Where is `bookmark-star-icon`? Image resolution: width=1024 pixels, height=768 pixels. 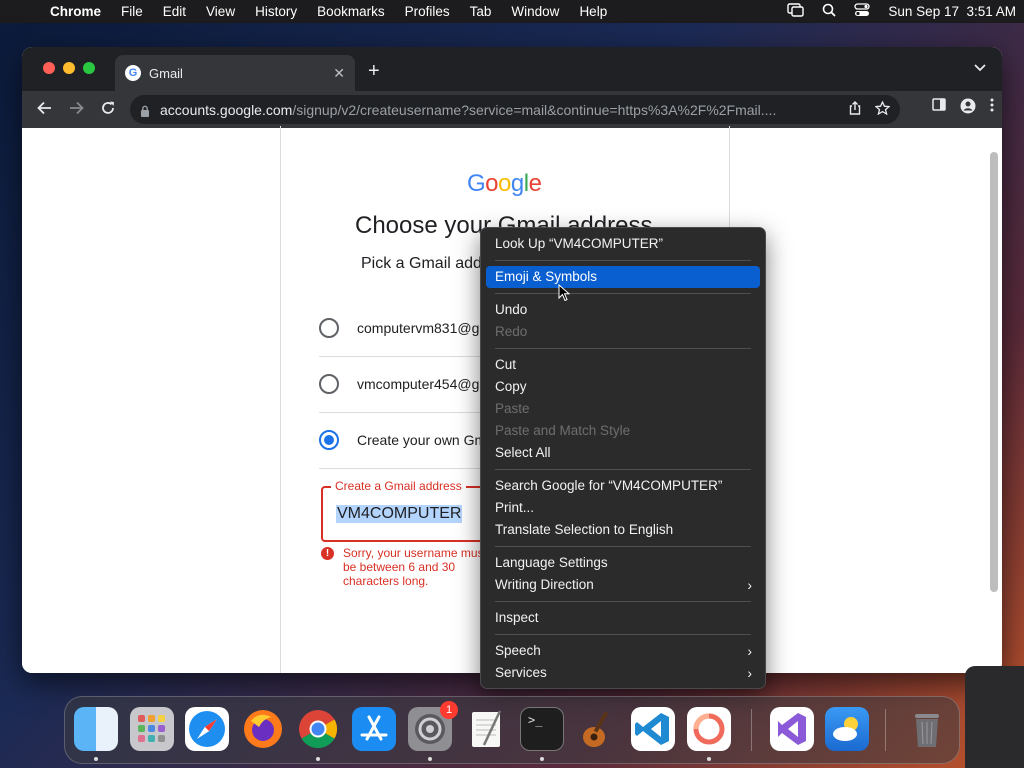 bookmark-star-icon is located at coordinates (882, 109).